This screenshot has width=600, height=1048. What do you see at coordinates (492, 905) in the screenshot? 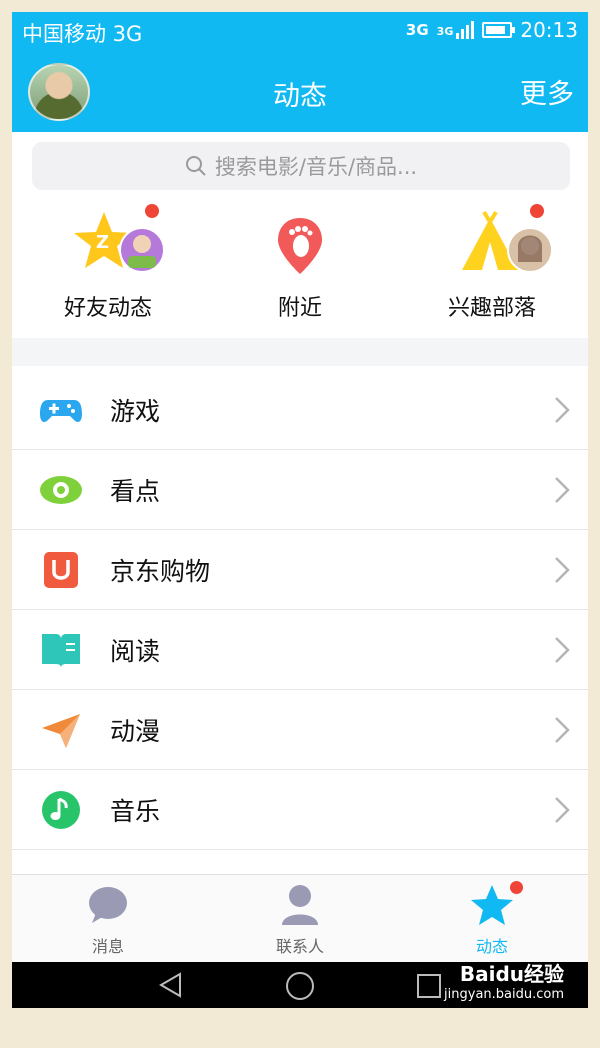
I see `star-icon` at bounding box center [492, 905].